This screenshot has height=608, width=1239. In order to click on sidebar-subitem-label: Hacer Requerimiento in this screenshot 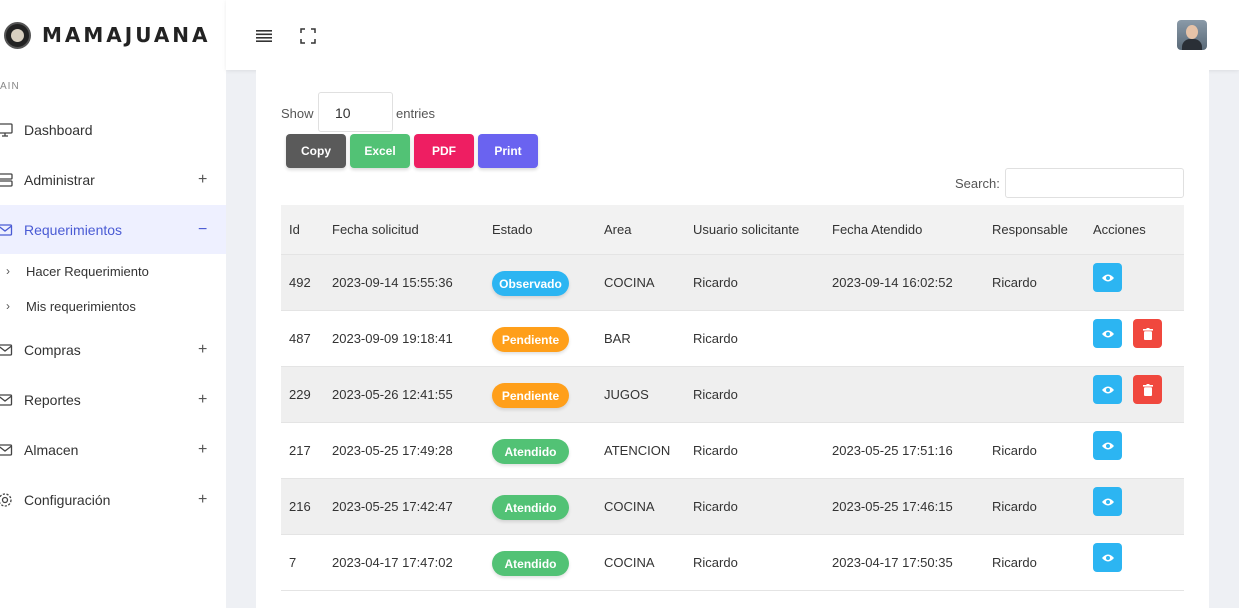, I will do `click(87, 271)`.